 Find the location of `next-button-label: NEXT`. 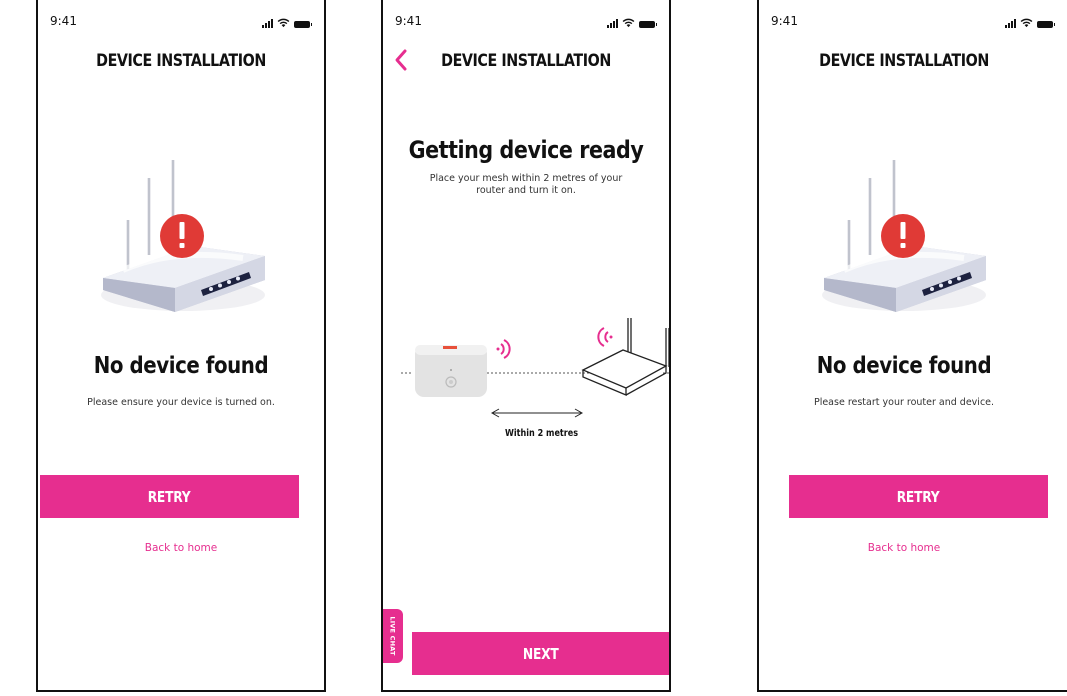

next-button-label: NEXT is located at coordinates (541, 653).